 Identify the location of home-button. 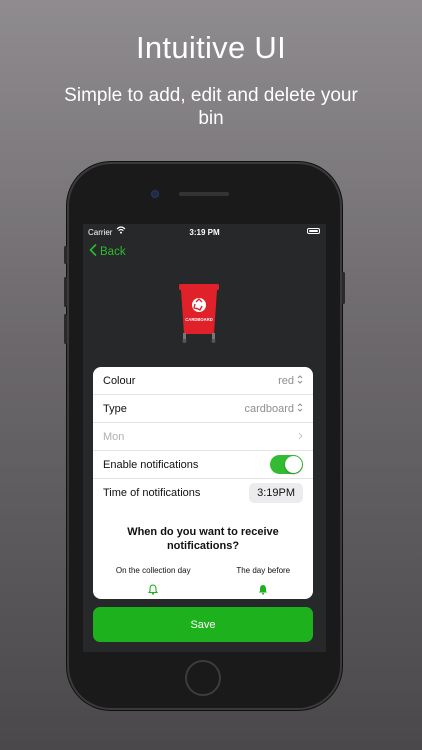
(203, 678).